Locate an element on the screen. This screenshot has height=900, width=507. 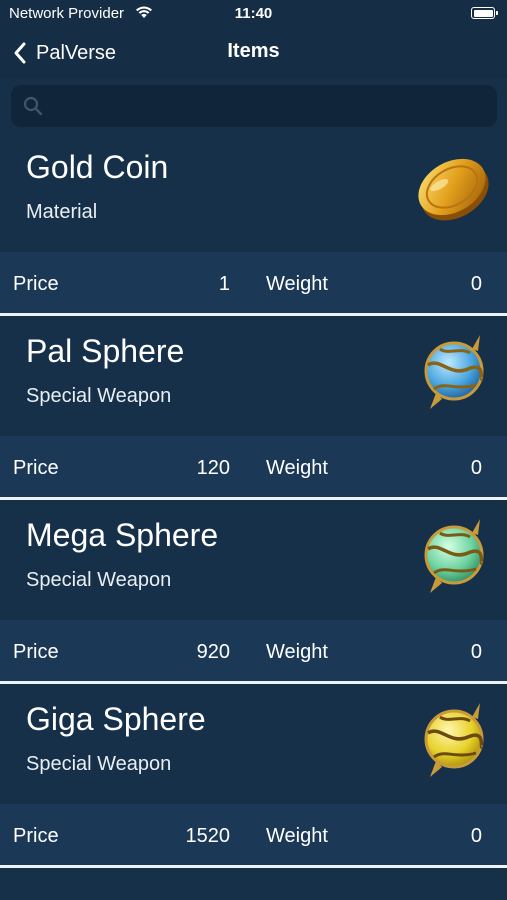
price-value: 920 is located at coordinates (213, 652).